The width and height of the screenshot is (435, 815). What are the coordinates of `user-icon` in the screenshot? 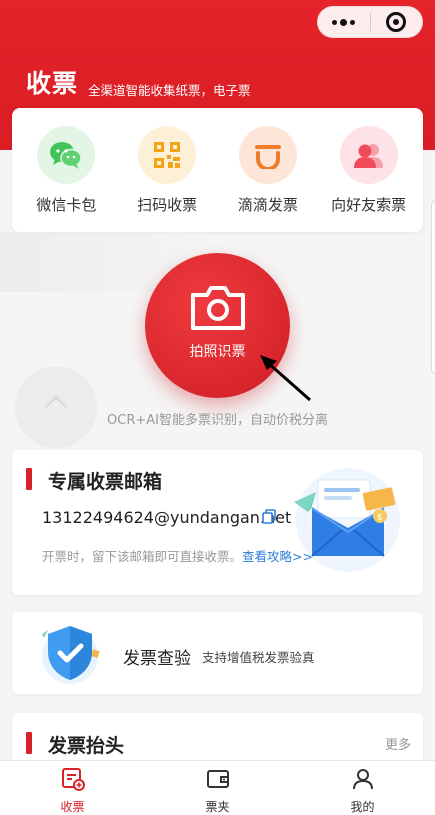 It's located at (363, 781).